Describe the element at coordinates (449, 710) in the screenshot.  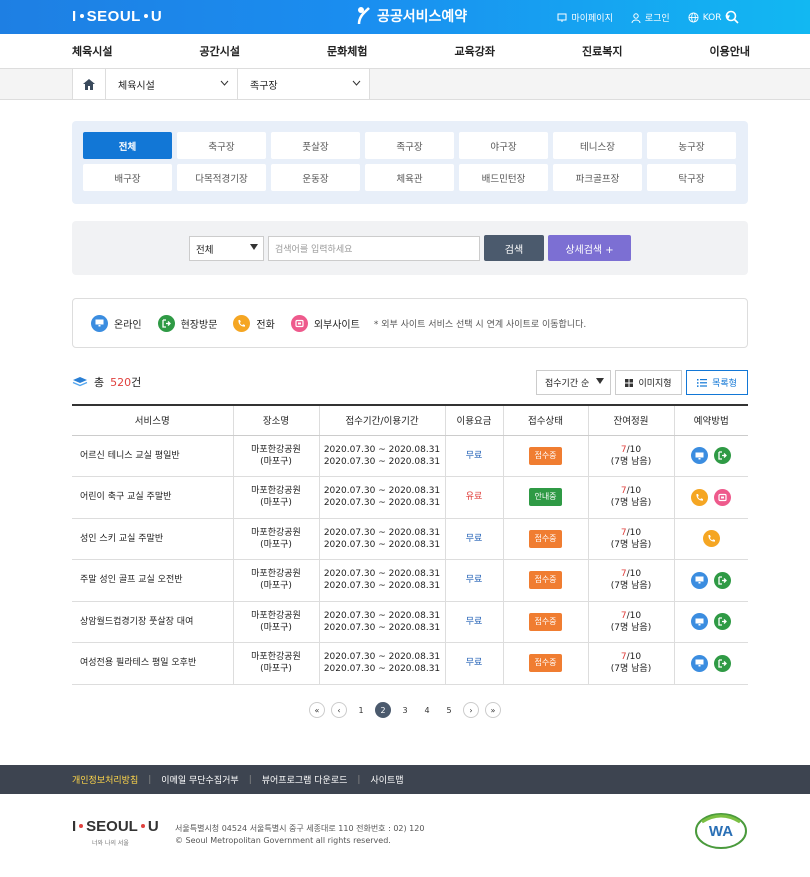
I see `page-5: 5` at that location.